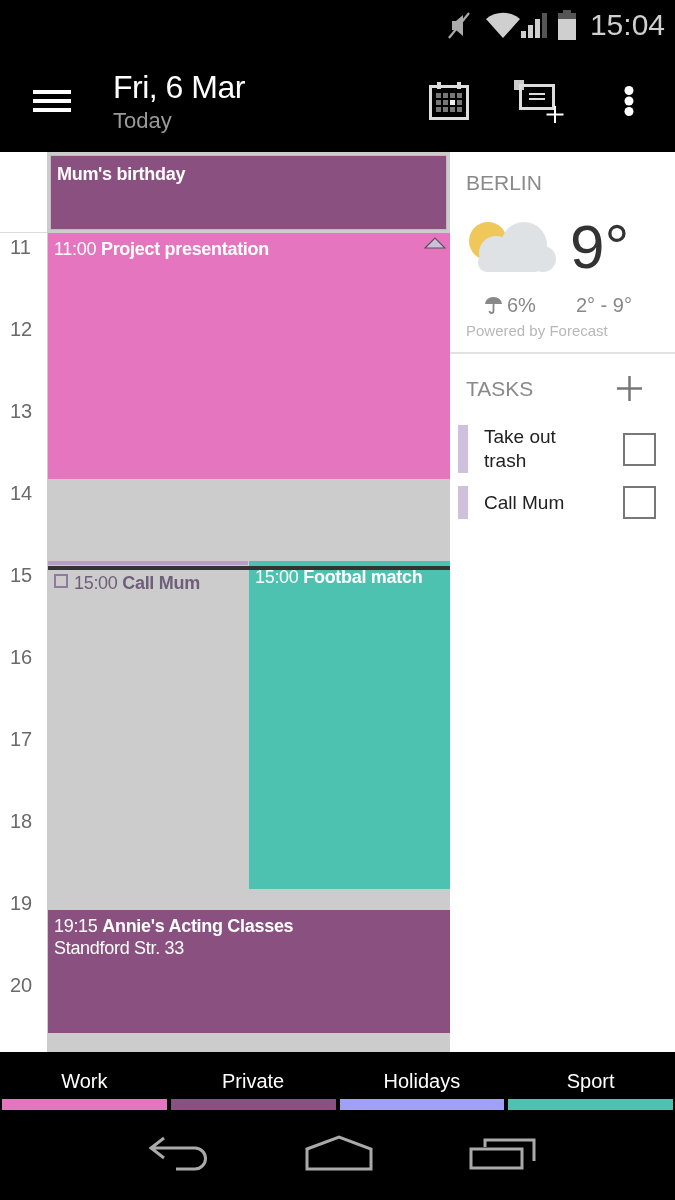 The image size is (675, 1200). What do you see at coordinates (511, 247) in the screenshot?
I see `partly-cloudy-icon` at bounding box center [511, 247].